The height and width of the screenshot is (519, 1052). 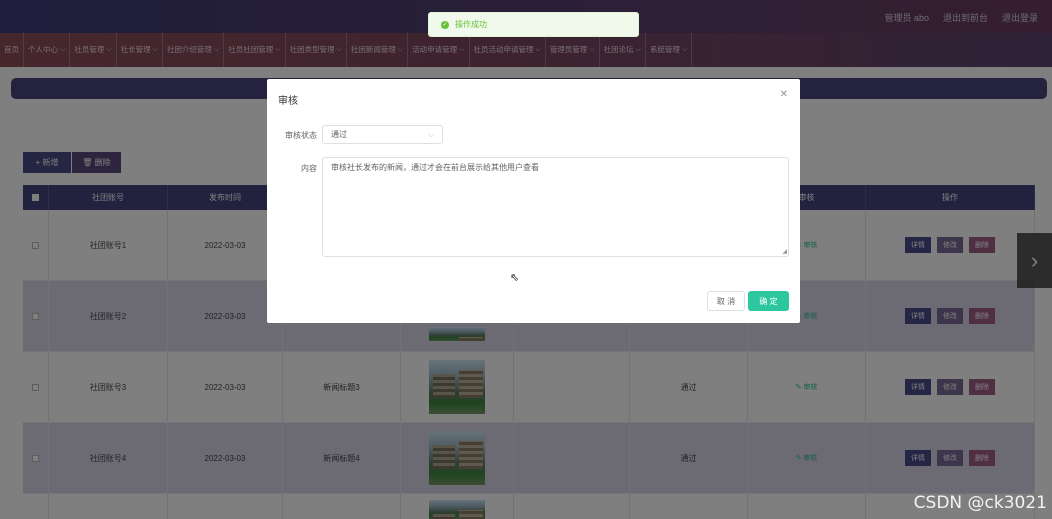 What do you see at coordinates (515, 278) in the screenshot?
I see `mouse-cursor-icon: ⇖` at bounding box center [515, 278].